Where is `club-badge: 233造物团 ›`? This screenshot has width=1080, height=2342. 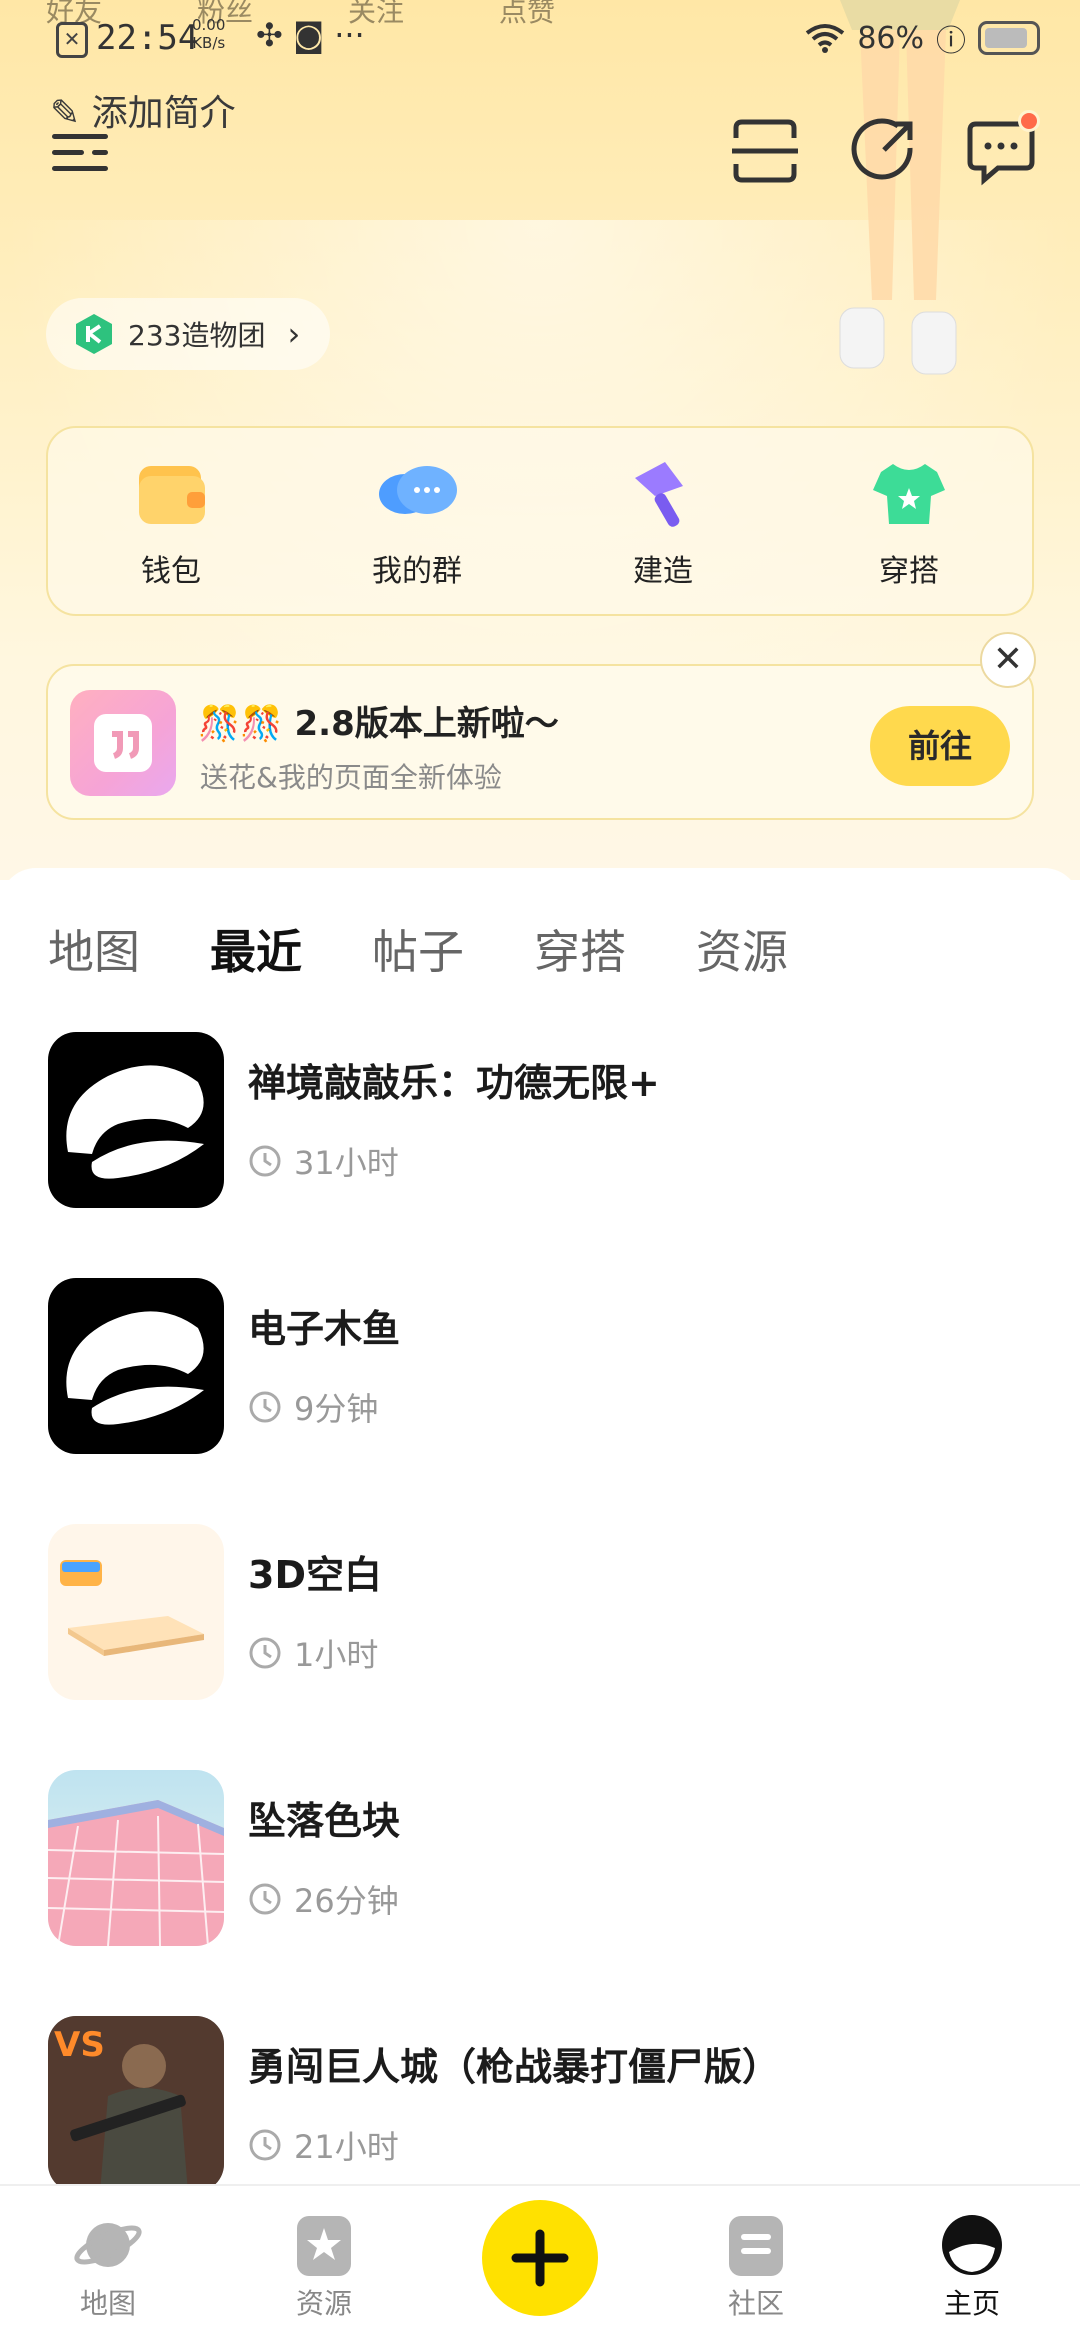
club-badge: 233造物团 › is located at coordinates (188, 334).